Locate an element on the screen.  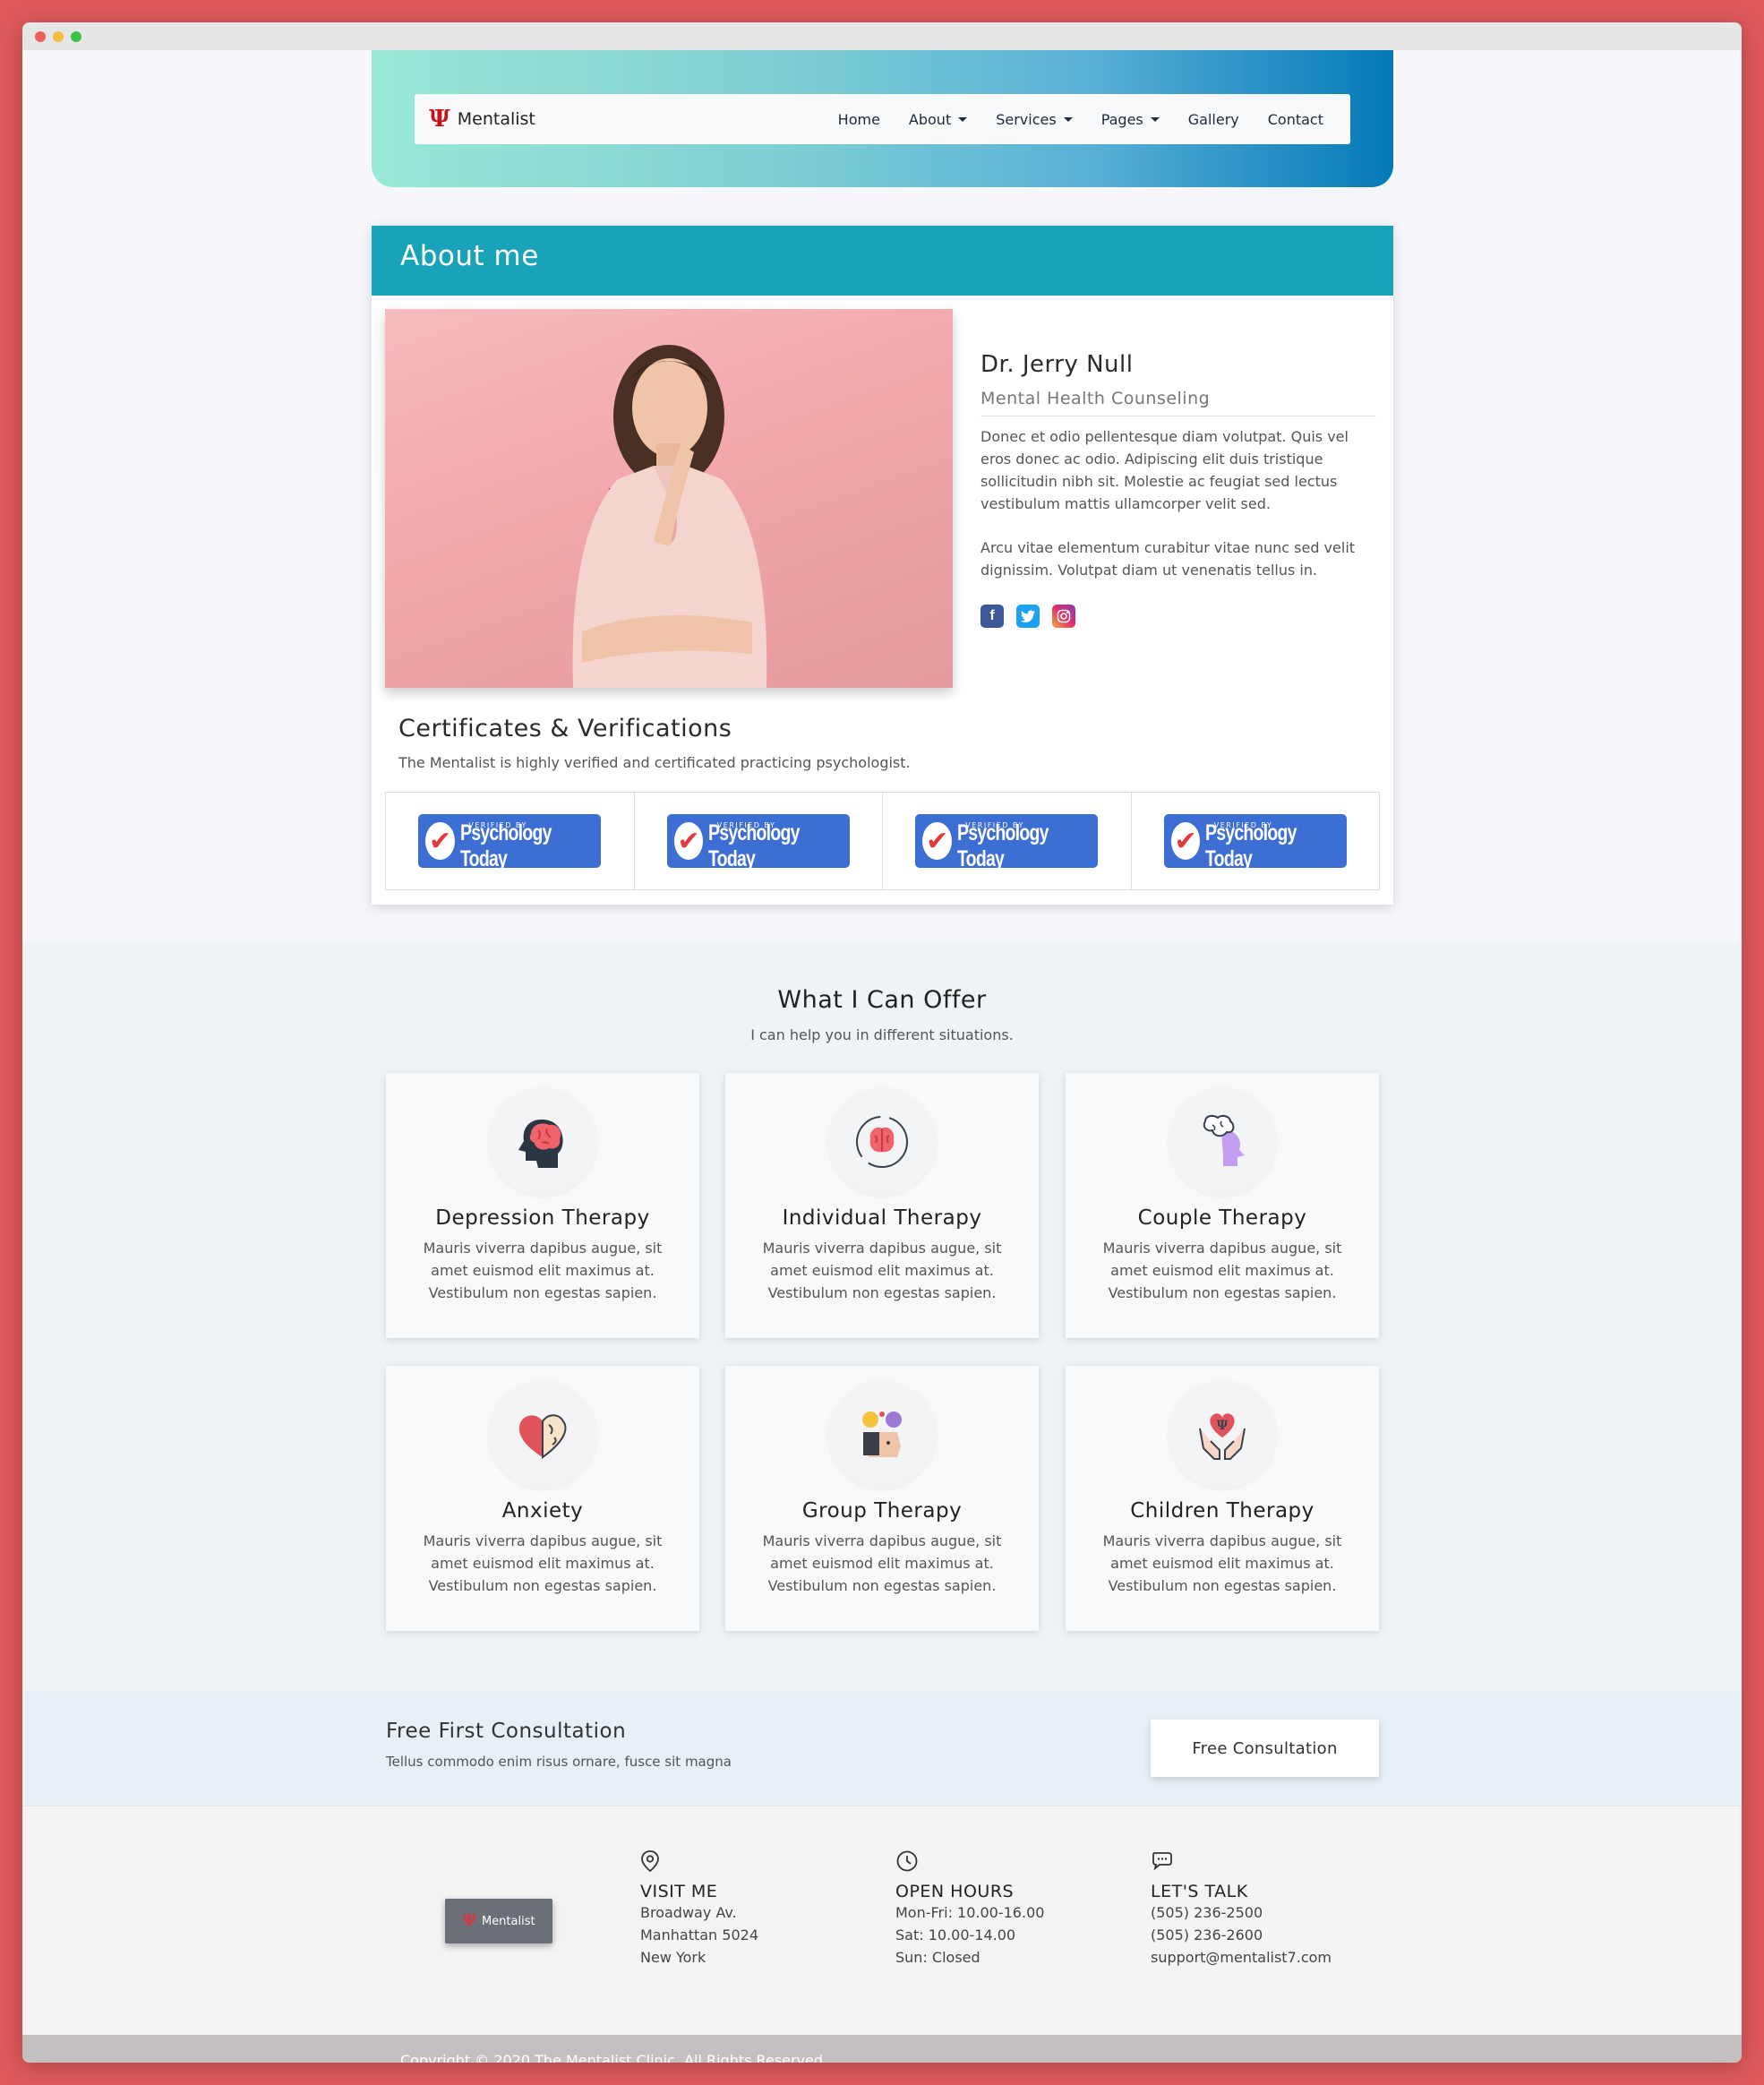
clock-icon is located at coordinates (1003, 1861).